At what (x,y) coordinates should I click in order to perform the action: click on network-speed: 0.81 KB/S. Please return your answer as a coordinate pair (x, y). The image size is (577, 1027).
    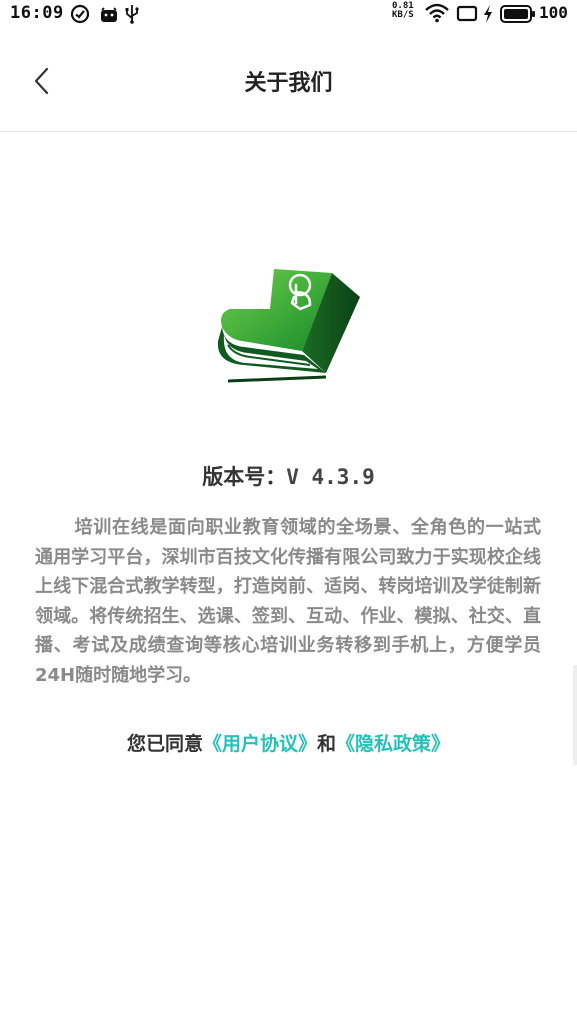
    Looking at the image, I should click on (403, 11).